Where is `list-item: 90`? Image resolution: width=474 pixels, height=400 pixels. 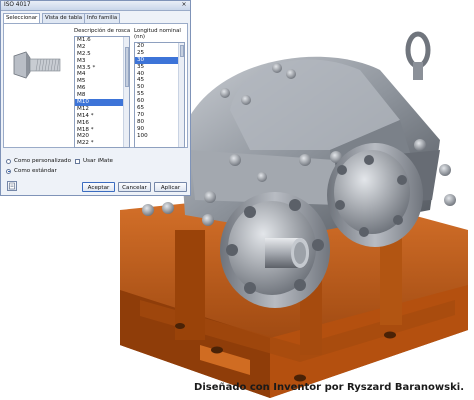
list-item: 90 is located at coordinates (159, 129).